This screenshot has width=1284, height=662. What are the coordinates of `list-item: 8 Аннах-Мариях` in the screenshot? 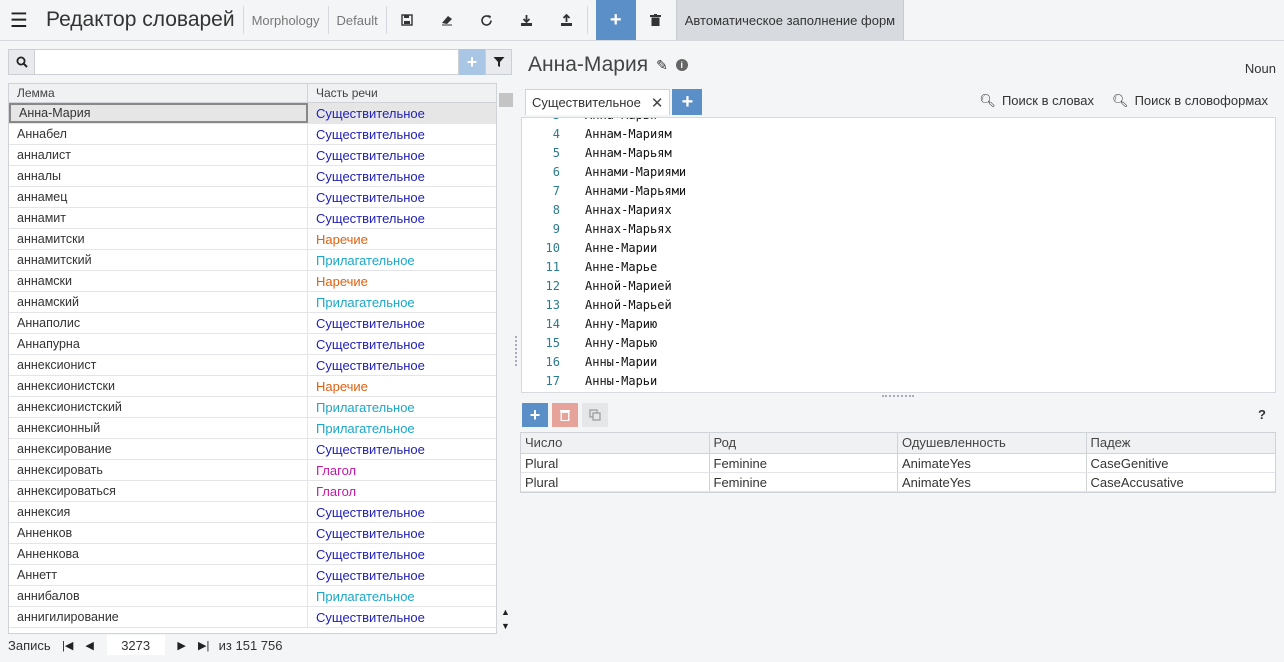 It's located at (898, 212).